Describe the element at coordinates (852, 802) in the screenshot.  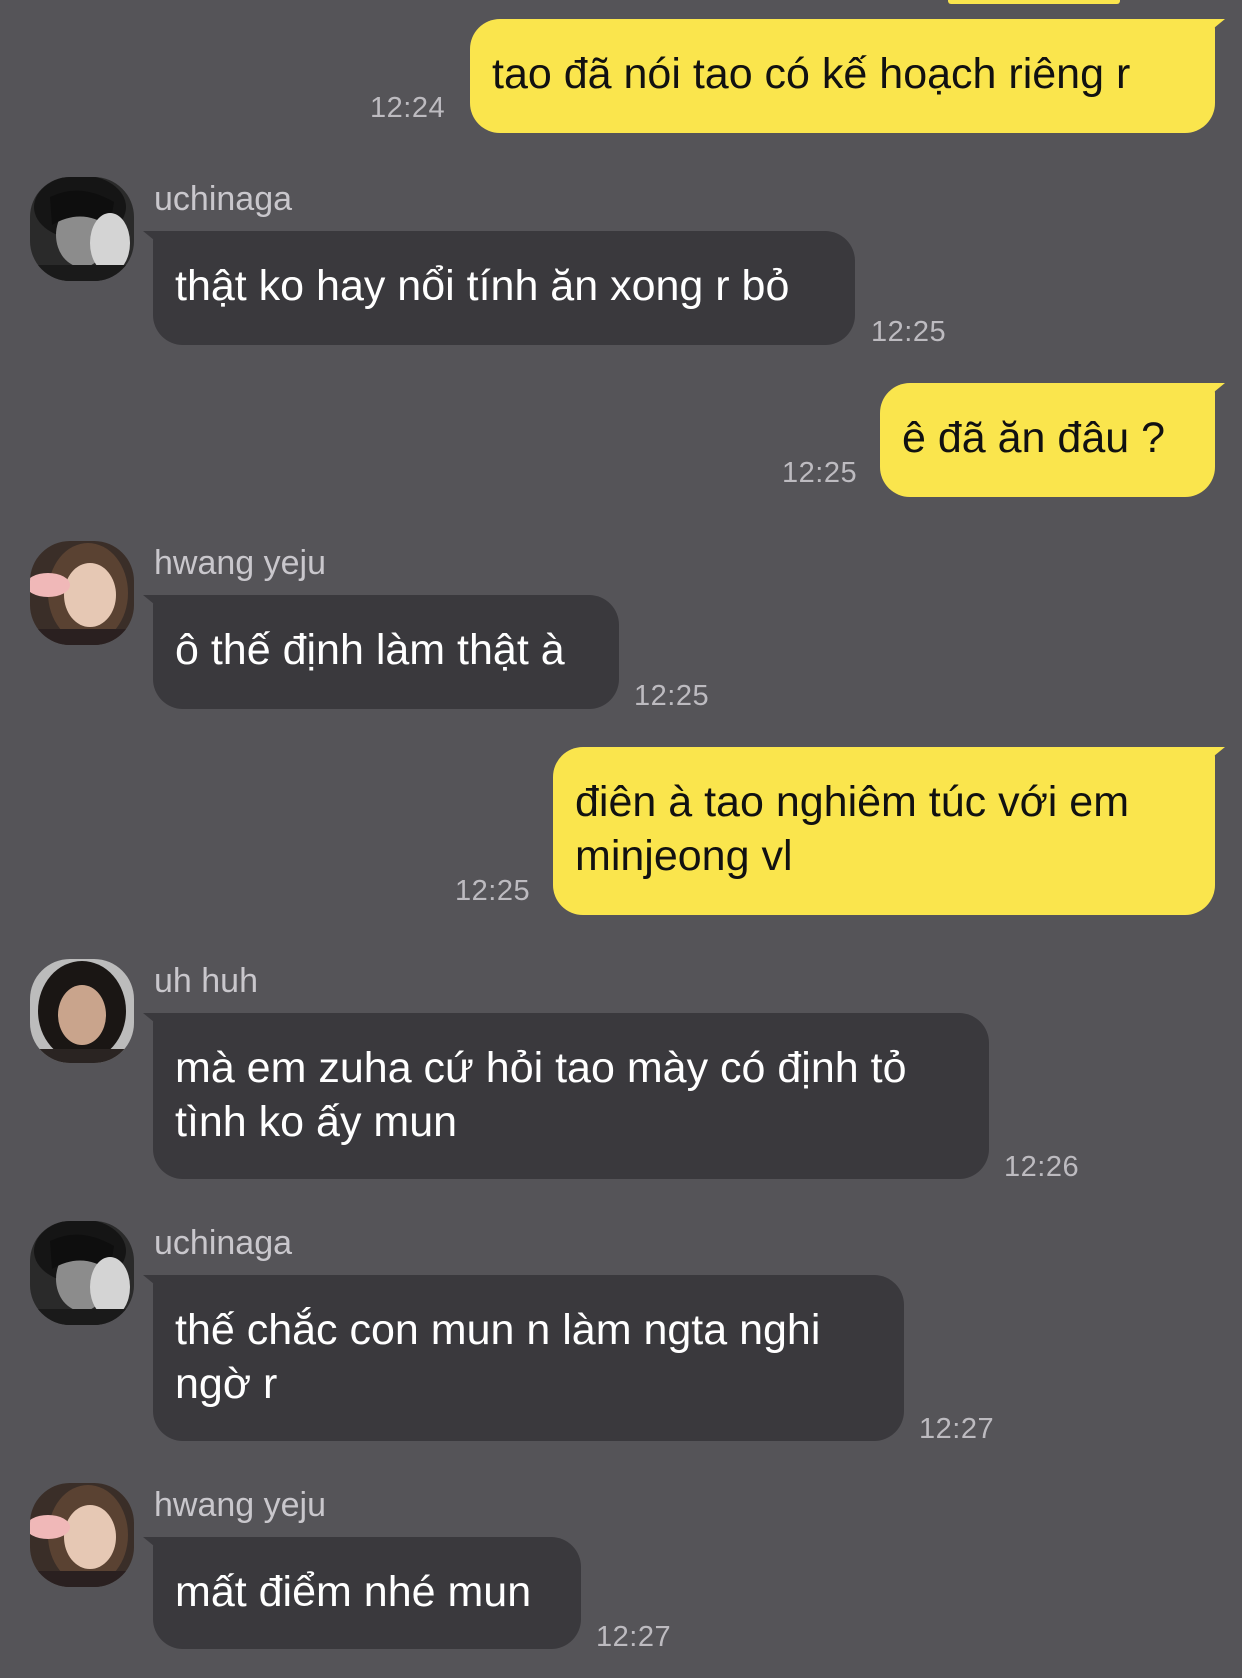
I see `message-text-line: điên à tao nghiêm túc với em` at that location.